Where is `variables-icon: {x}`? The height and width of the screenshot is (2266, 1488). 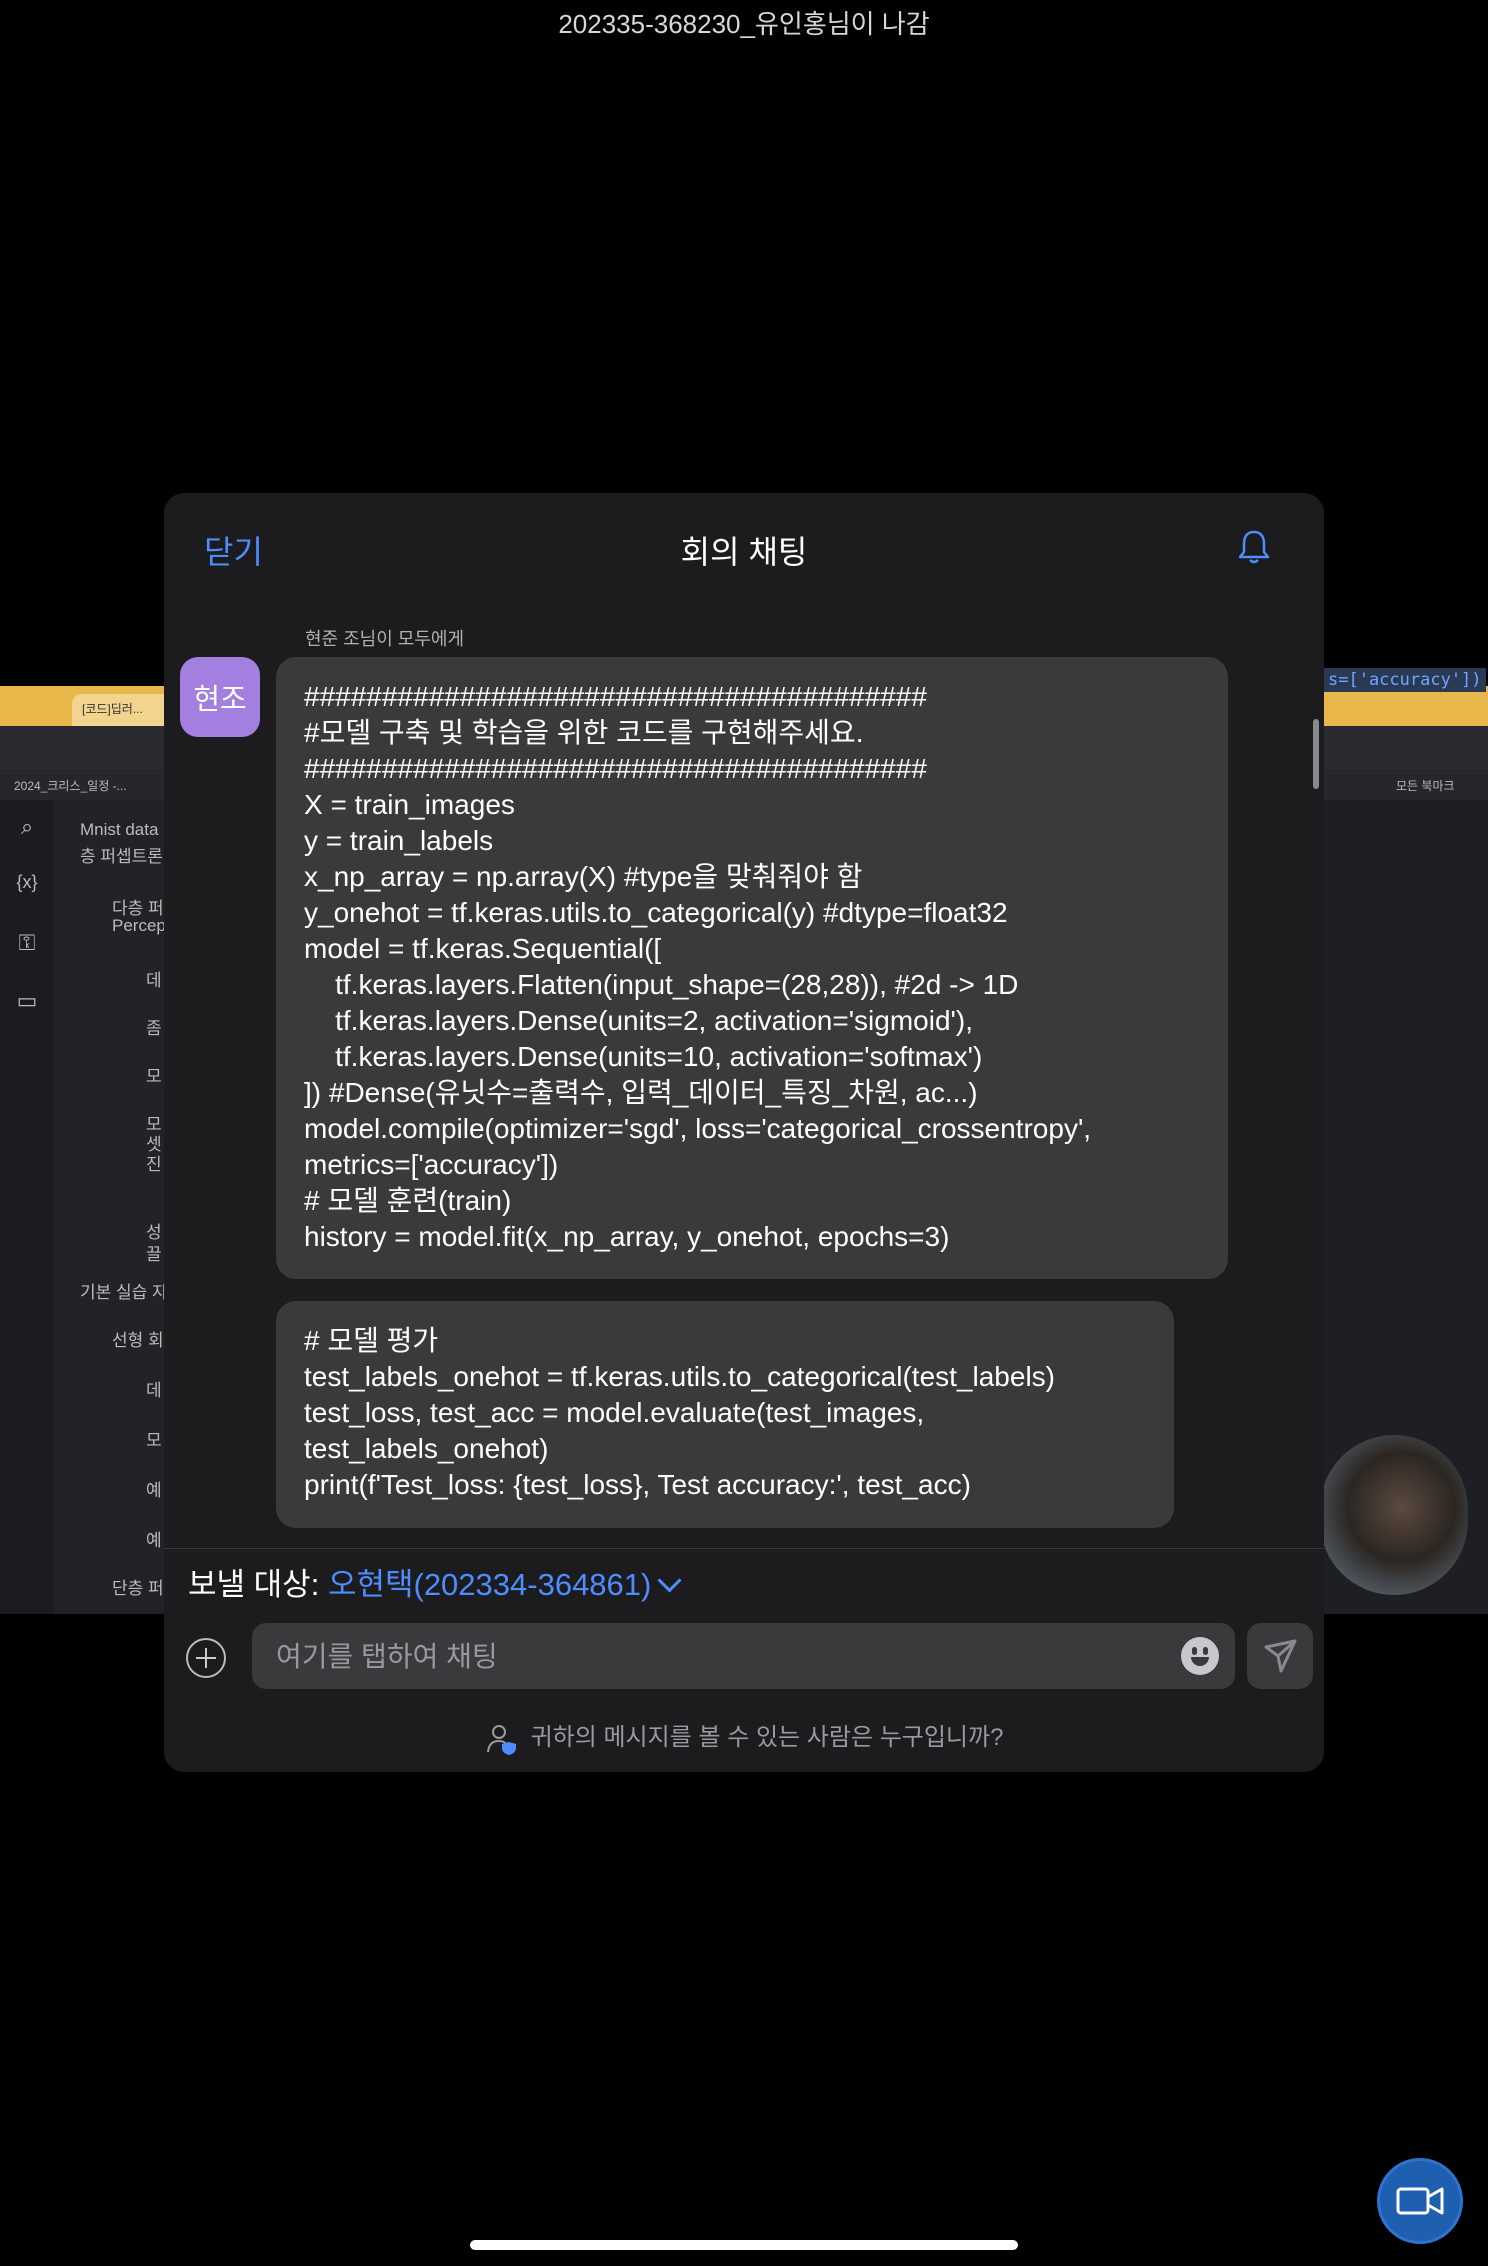 variables-icon: {x} is located at coordinates (27, 882).